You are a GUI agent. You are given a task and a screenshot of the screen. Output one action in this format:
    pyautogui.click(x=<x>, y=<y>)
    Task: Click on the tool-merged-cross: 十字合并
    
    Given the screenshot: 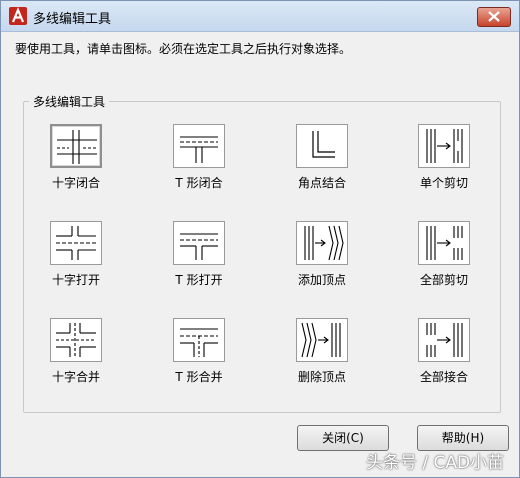 What is the action you would take?
    pyautogui.click(x=78, y=354)
    